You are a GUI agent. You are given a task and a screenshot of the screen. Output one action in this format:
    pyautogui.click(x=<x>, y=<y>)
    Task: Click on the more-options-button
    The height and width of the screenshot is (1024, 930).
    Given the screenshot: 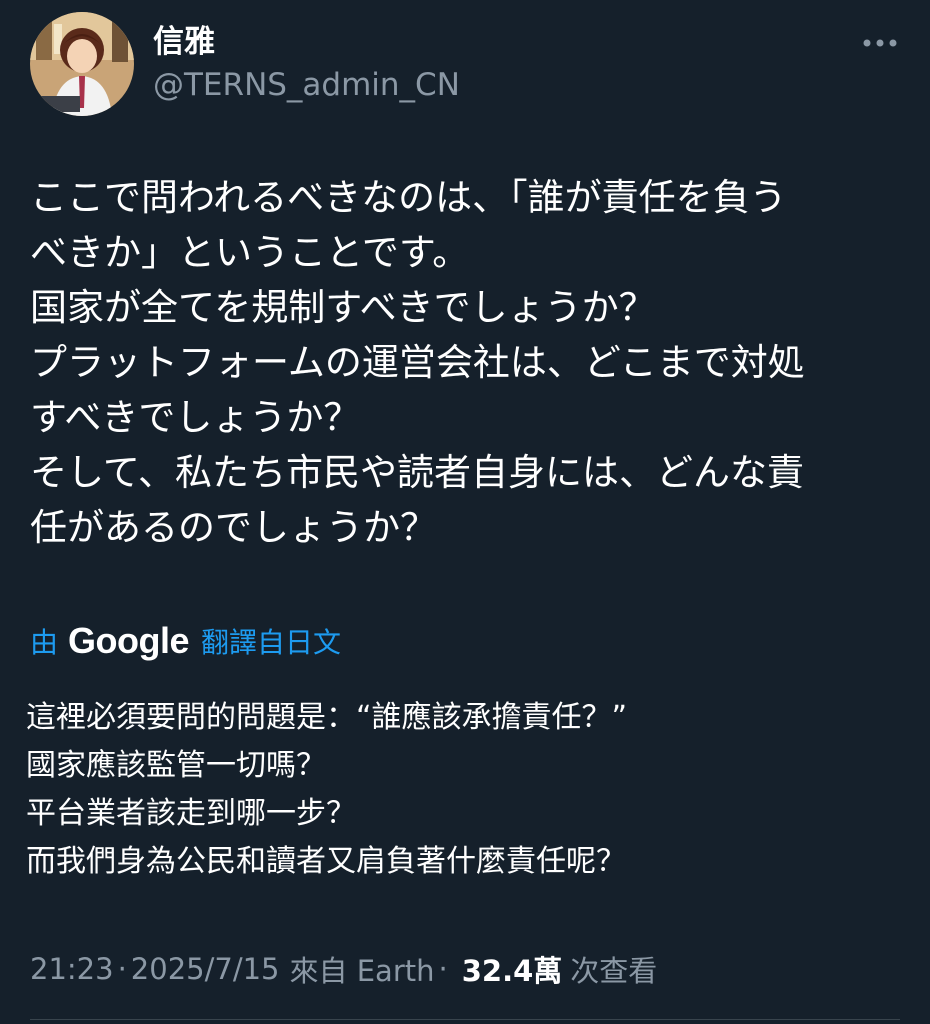 What is the action you would take?
    pyautogui.click(x=880, y=43)
    